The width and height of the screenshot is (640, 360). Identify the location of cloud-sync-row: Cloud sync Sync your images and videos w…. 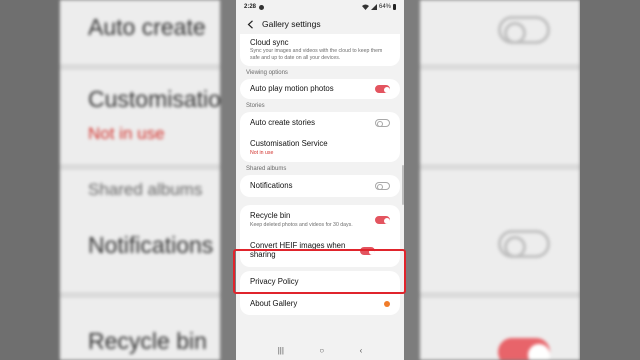
(320, 50).